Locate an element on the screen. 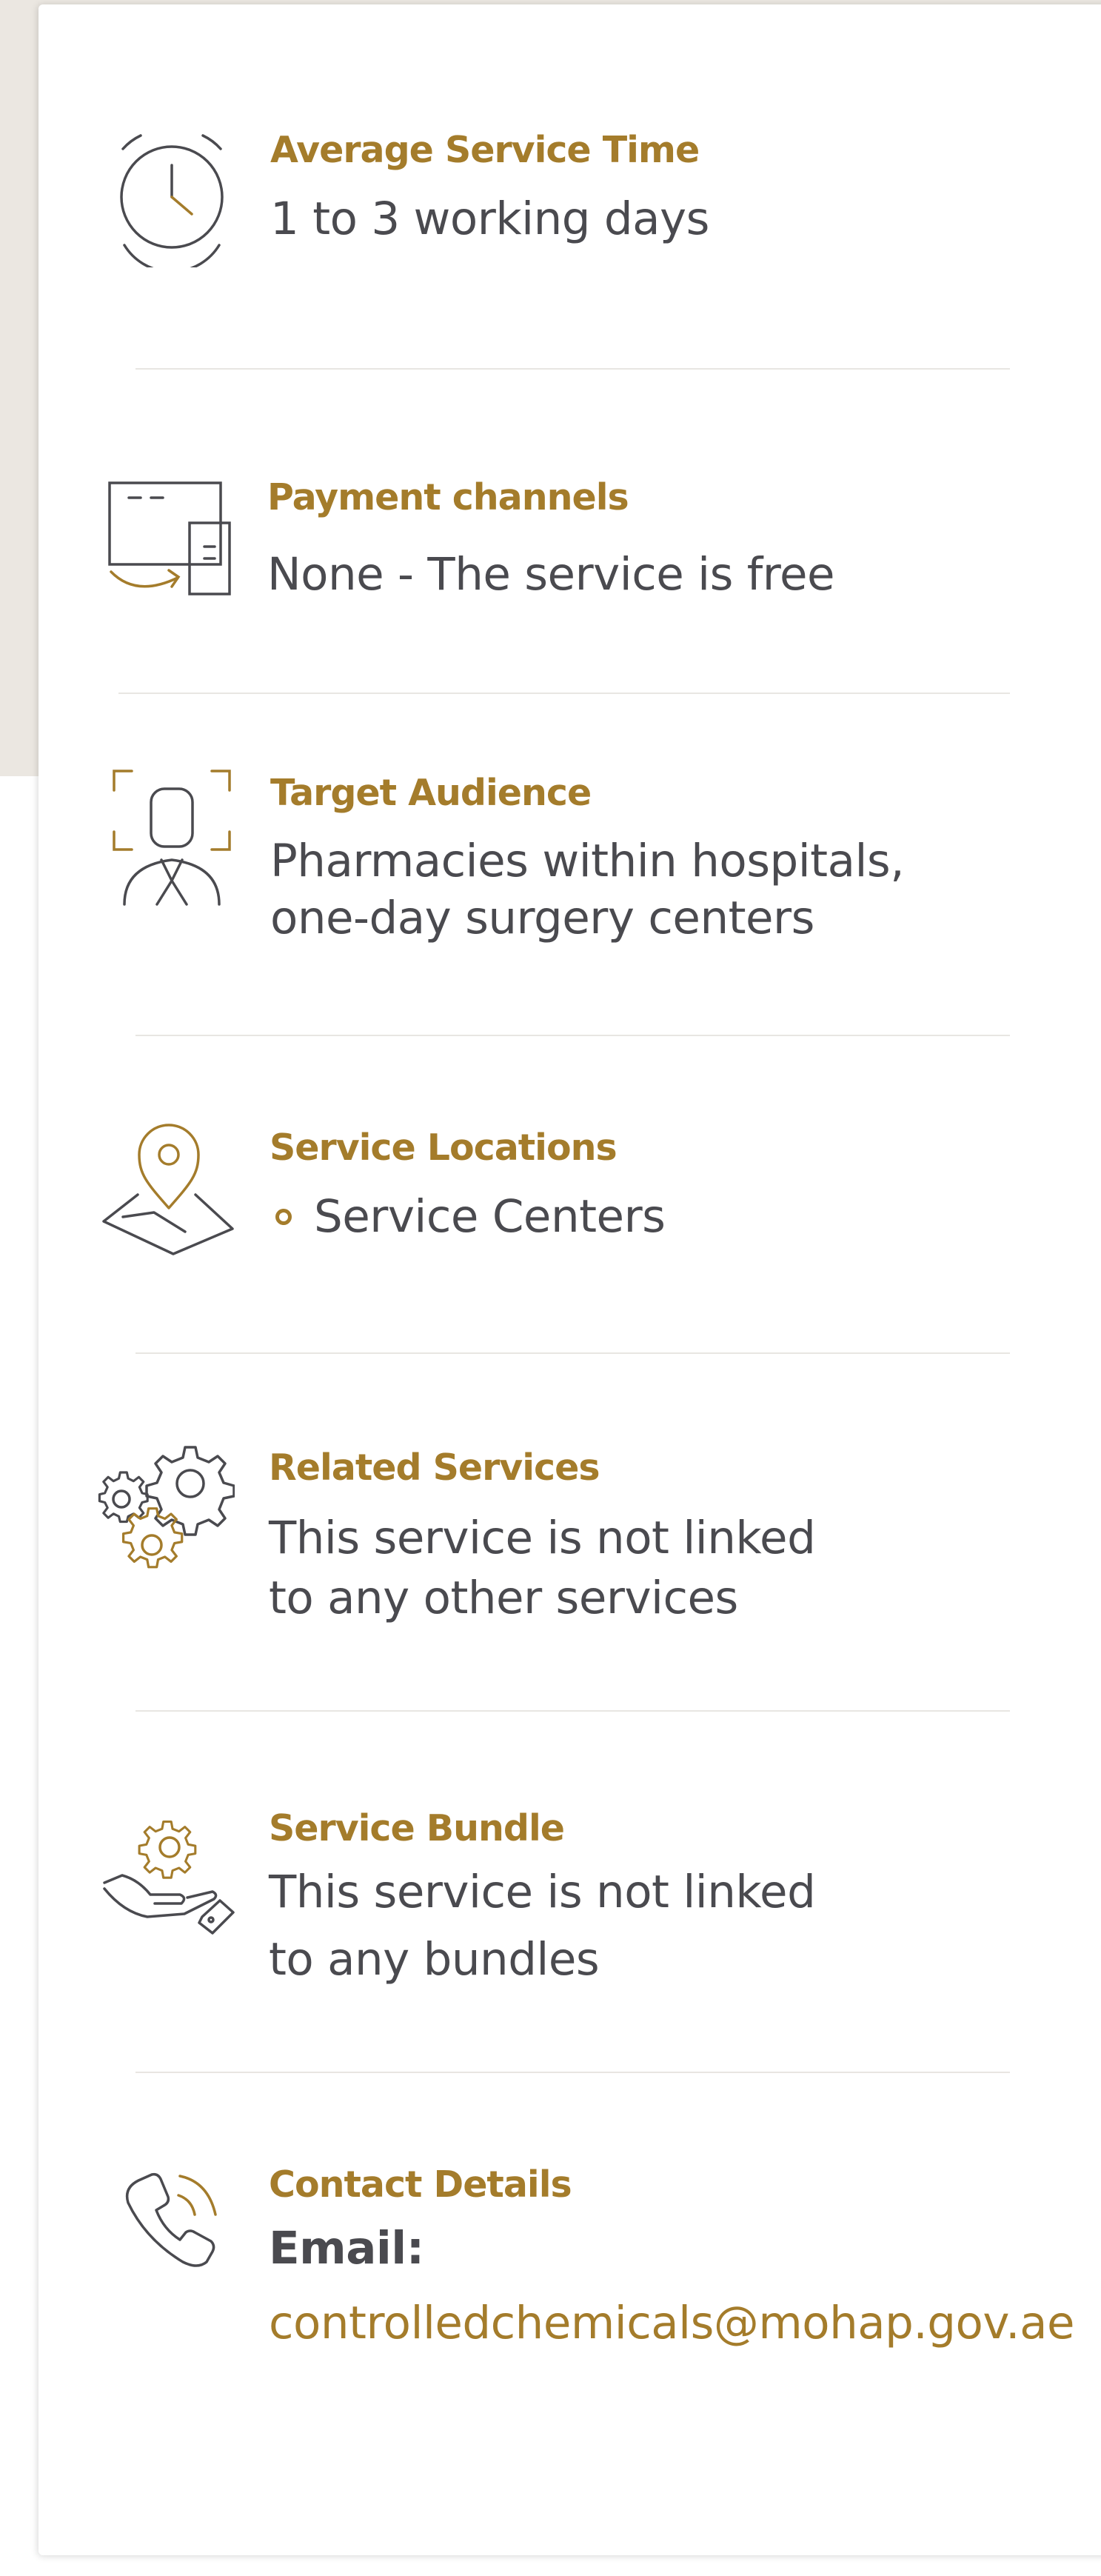 The height and width of the screenshot is (2576, 1101). service-bundle-value-line-1: This service is not linked is located at coordinates (542, 1892).